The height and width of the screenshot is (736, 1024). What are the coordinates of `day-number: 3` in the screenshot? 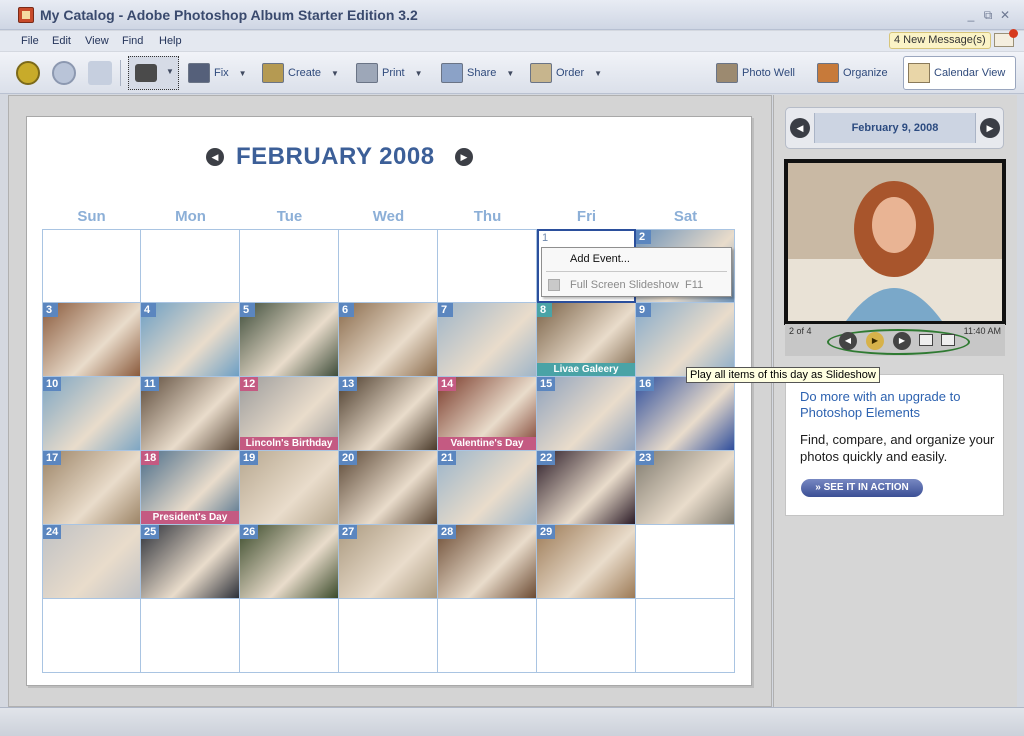 It's located at (50, 310).